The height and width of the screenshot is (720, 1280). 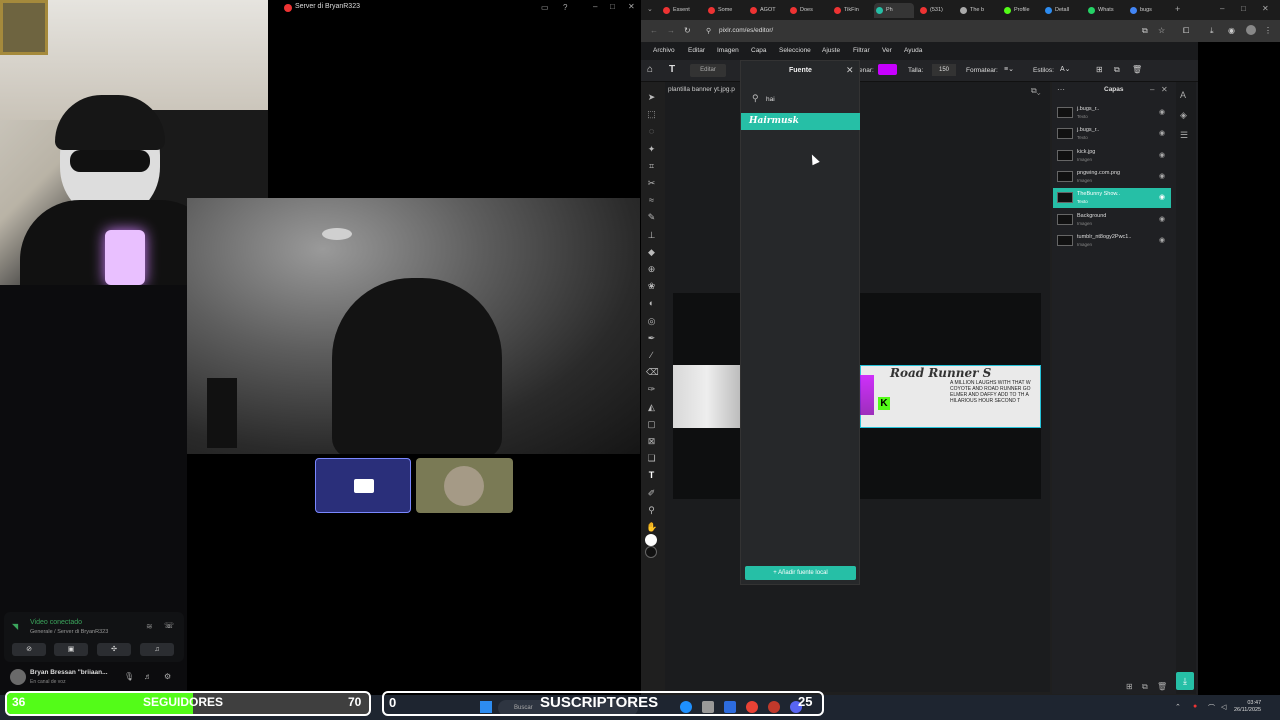 I want to click on menu-item-3: Capa, so click(x=759, y=50).